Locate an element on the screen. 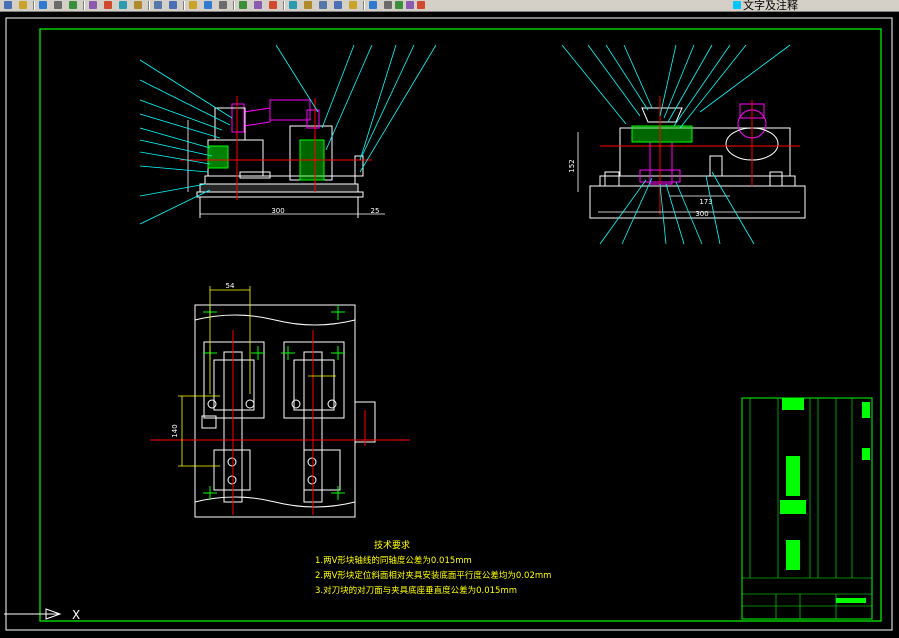  design-center-icon is located at coordinates (293, 5).